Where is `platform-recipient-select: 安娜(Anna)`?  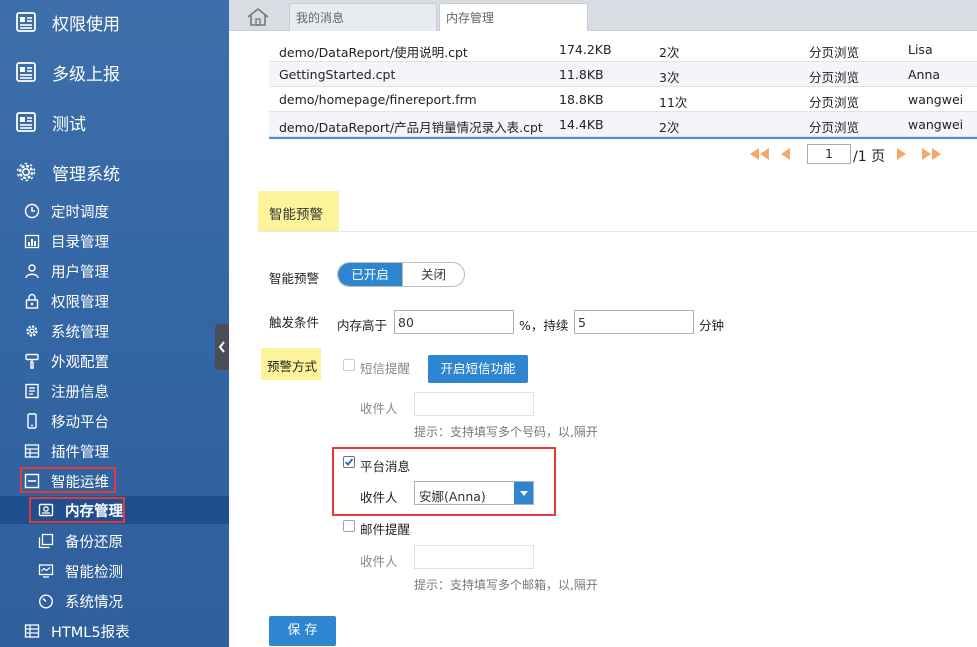 platform-recipient-select: 安娜(Anna) is located at coordinates (474, 493).